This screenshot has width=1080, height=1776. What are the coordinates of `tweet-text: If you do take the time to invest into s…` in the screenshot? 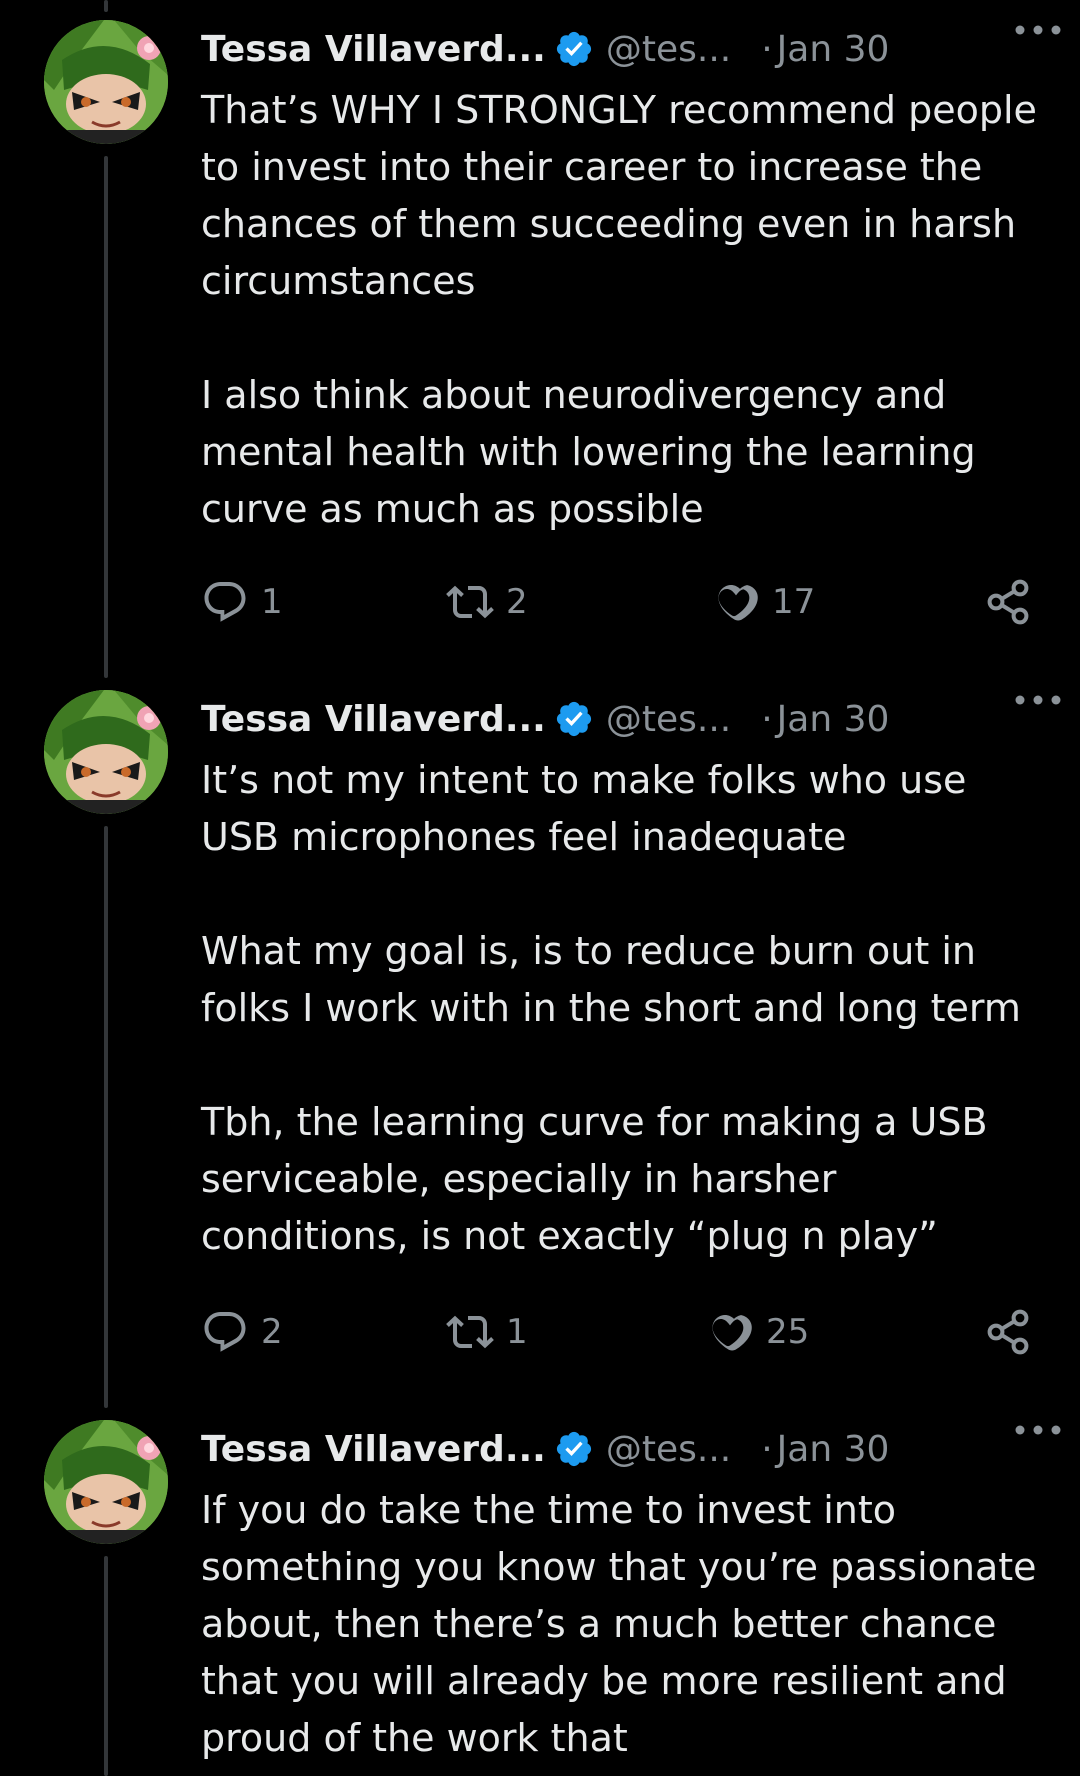 It's located at (626, 1624).